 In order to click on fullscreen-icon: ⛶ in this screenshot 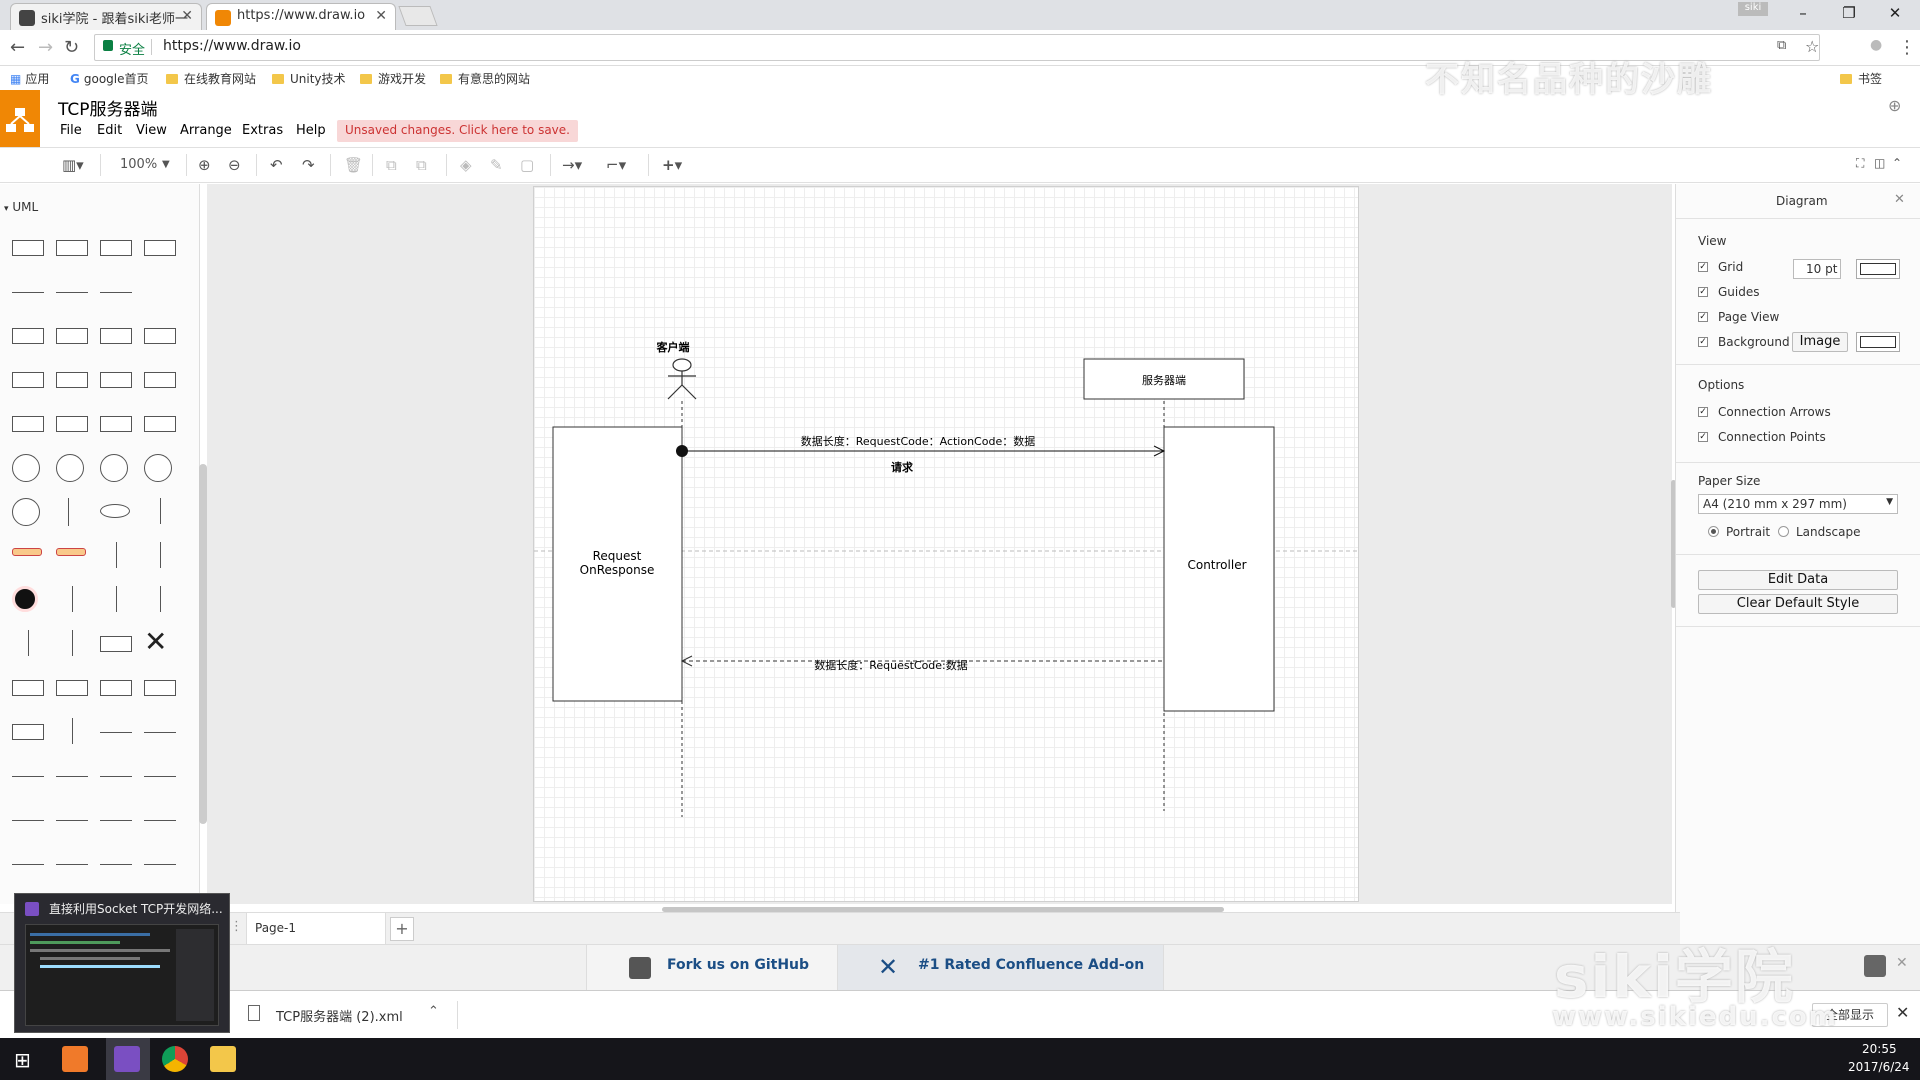, I will do `click(1860, 163)`.